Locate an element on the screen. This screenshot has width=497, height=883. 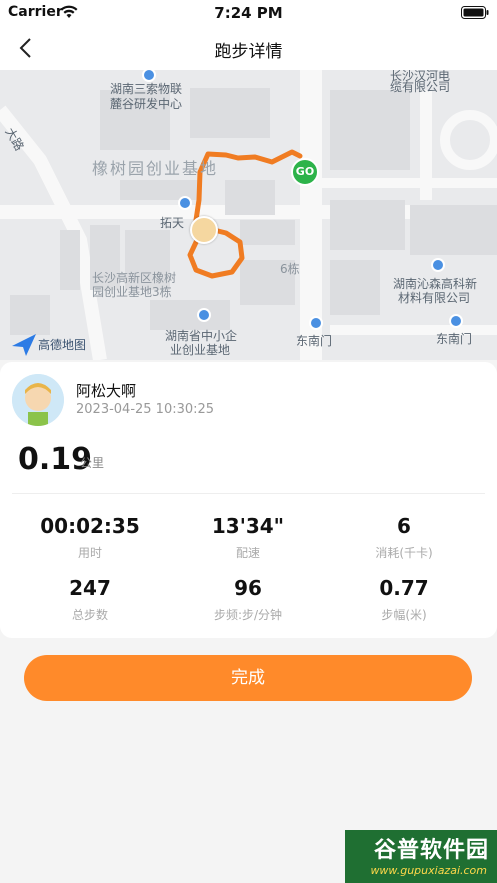
stat-label: 用时 is located at coordinates (89, 553).